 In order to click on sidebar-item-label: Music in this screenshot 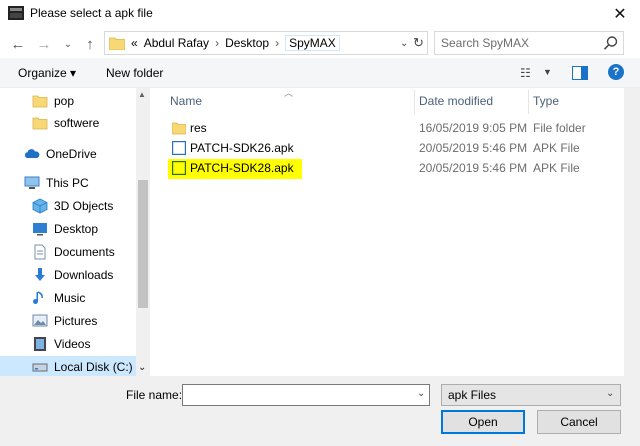, I will do `click(70, 298)`.